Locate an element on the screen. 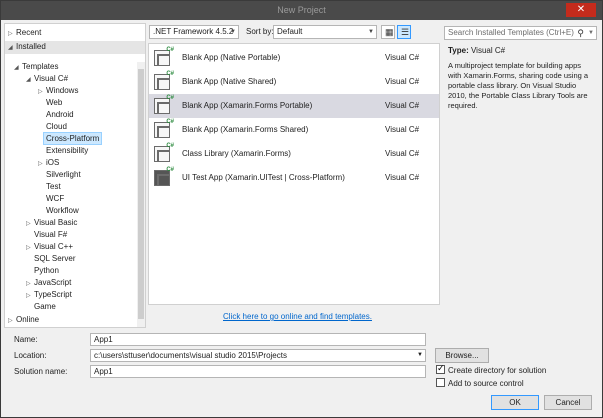 Image resolution: width=603 pixels, height=418 pixels. sort-select: Default ▼ is located at coordinates (325, 32).